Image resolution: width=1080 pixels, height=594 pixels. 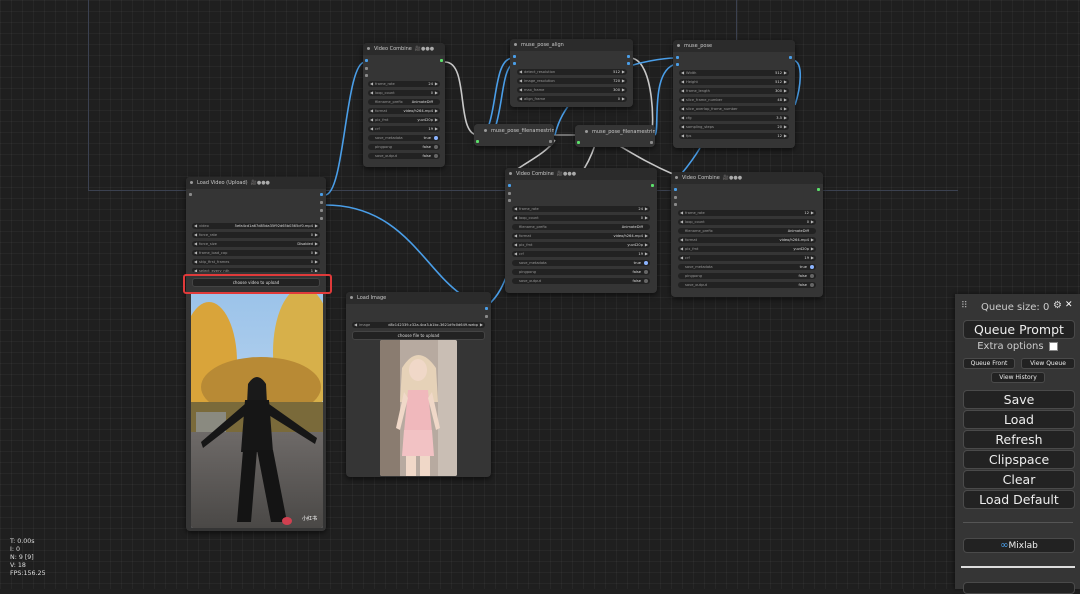 What do you see at coordinates (734, 91) in the screenshot?
I see `widget-frame-length: ◀ frame_length 300 ▶` at bounding box center [734, 91].